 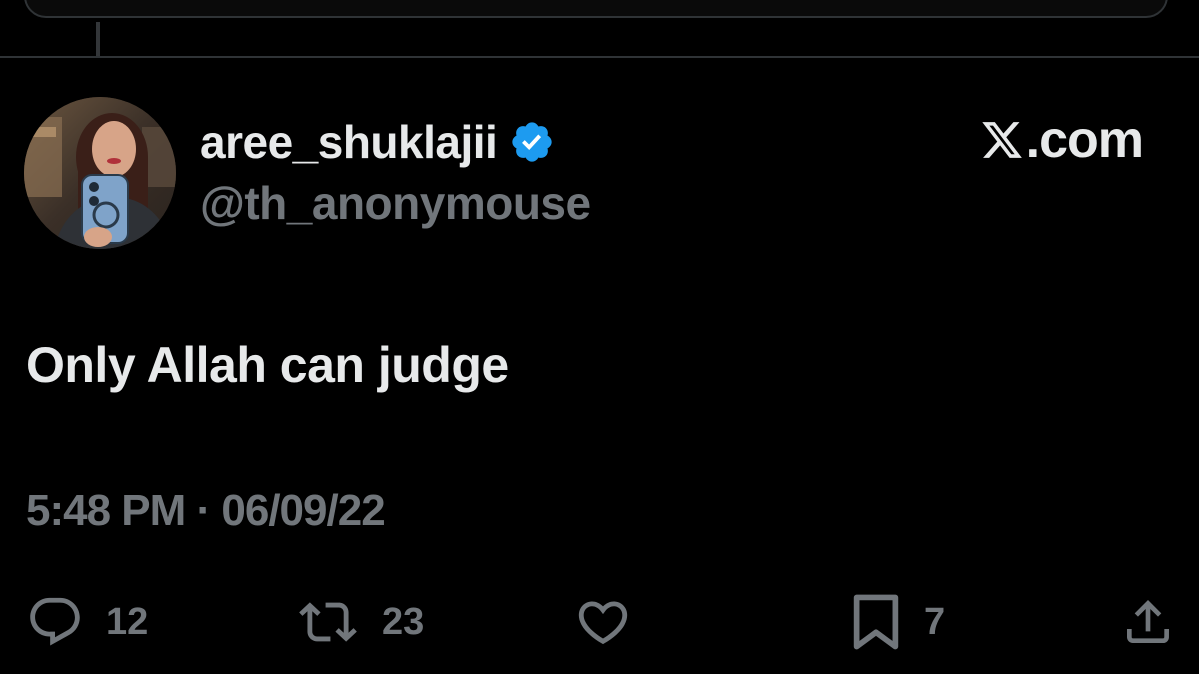 I want to click on share-button, so click(x=1159, y=622).